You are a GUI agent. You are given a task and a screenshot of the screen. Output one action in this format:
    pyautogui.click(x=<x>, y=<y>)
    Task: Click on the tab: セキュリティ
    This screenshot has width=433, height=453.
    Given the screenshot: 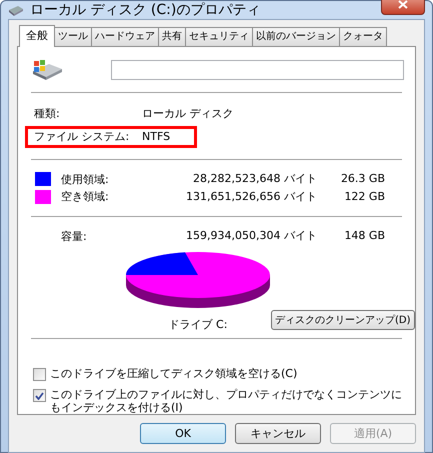 What is the action you would take?
    pyautogui.click(x=219, y=37)
    